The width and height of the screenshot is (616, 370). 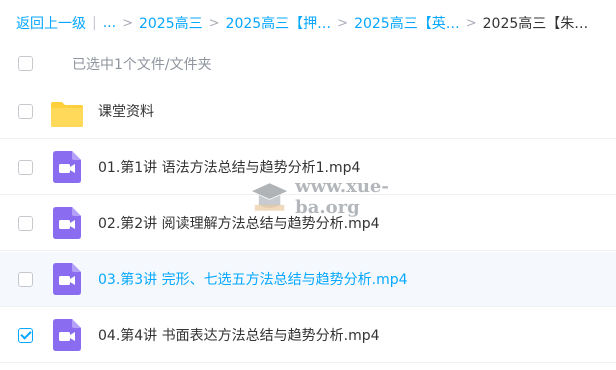 I want to click on selection-bar: 已选中1个文件/文件夹, so click(x=308, y=64).